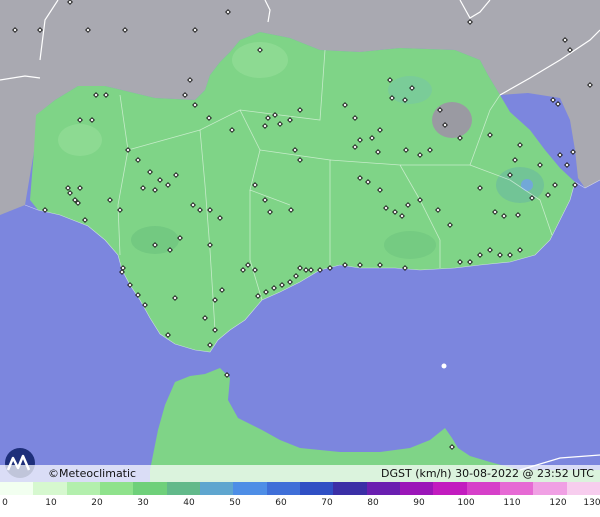  What do you see at coordinates (373, 503) in the screenshot?
I see `color-scale-tick-label: 80` at bounding box center [373, 503].